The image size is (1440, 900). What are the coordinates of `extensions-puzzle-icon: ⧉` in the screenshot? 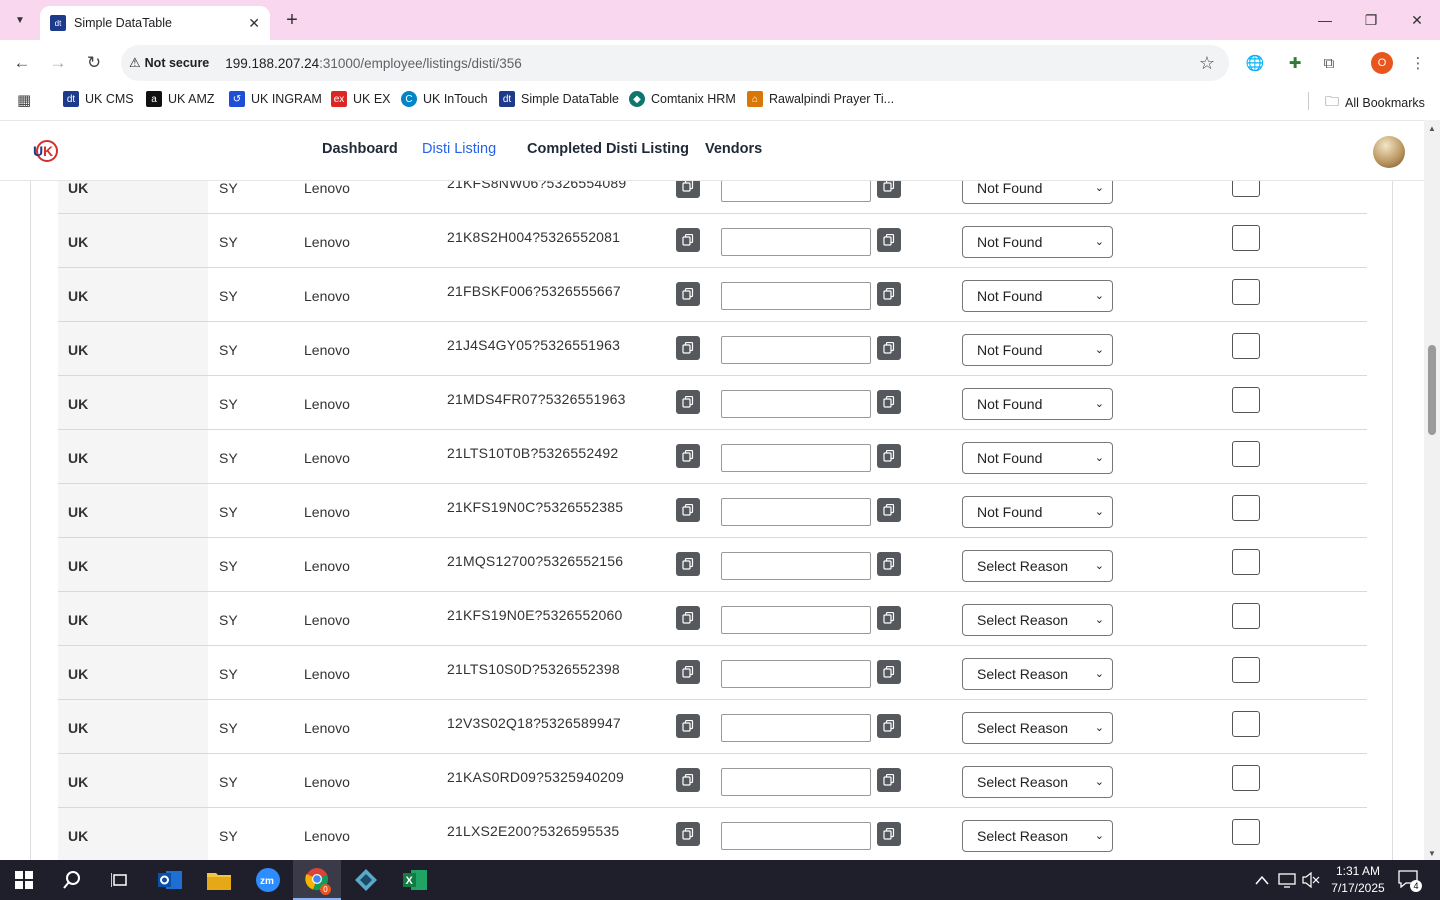 It's located at (1329, 63).